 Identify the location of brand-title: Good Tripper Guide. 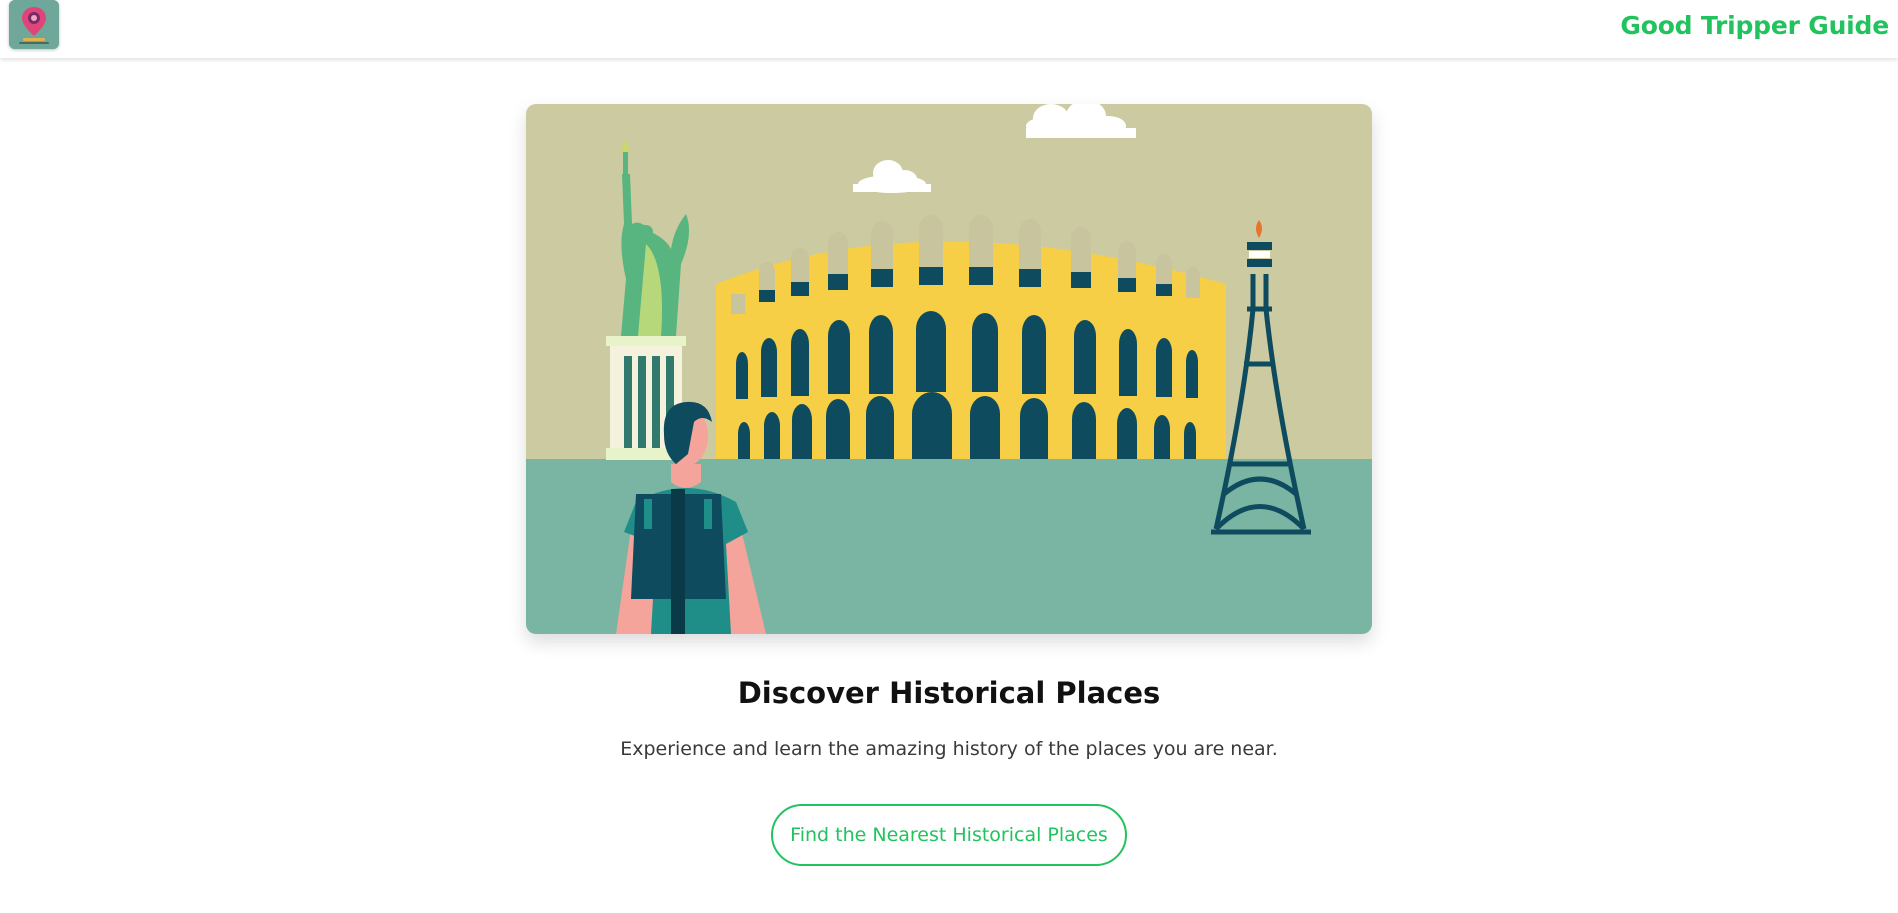
(1754, 25).